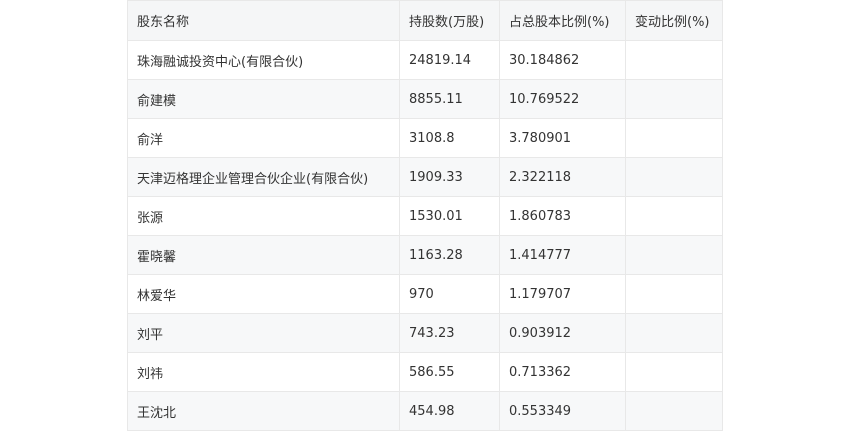 This screenshot has width=850, height=431. I want to click on table-row: 霍晓馨 1163.28 1.414777, so click(425, 255).